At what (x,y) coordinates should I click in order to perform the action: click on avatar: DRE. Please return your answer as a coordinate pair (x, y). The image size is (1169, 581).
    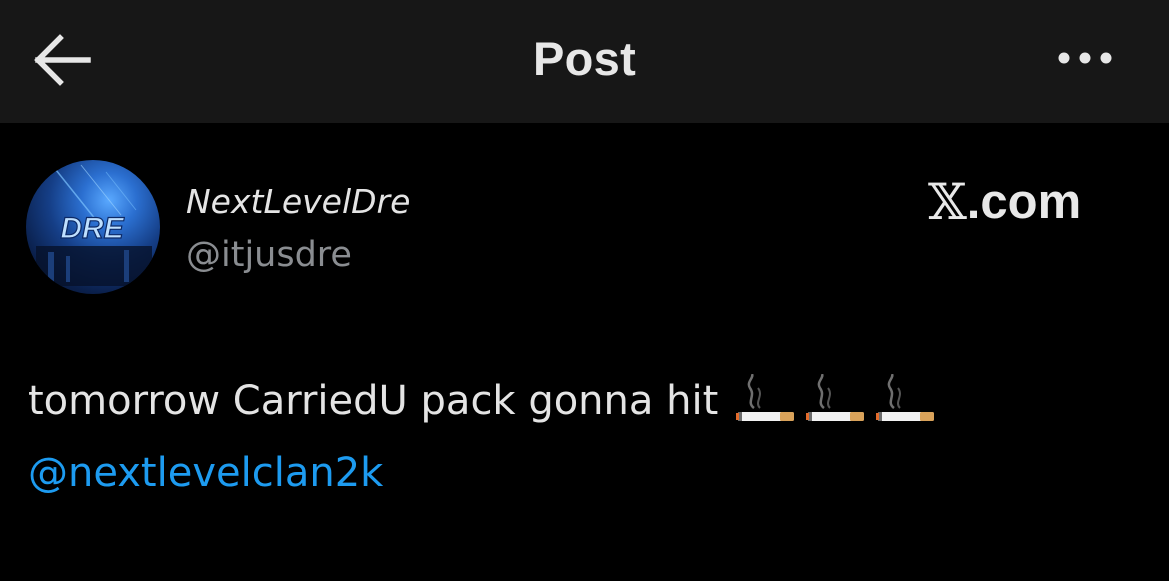
    Looking at the image, I should click on (93, 227).